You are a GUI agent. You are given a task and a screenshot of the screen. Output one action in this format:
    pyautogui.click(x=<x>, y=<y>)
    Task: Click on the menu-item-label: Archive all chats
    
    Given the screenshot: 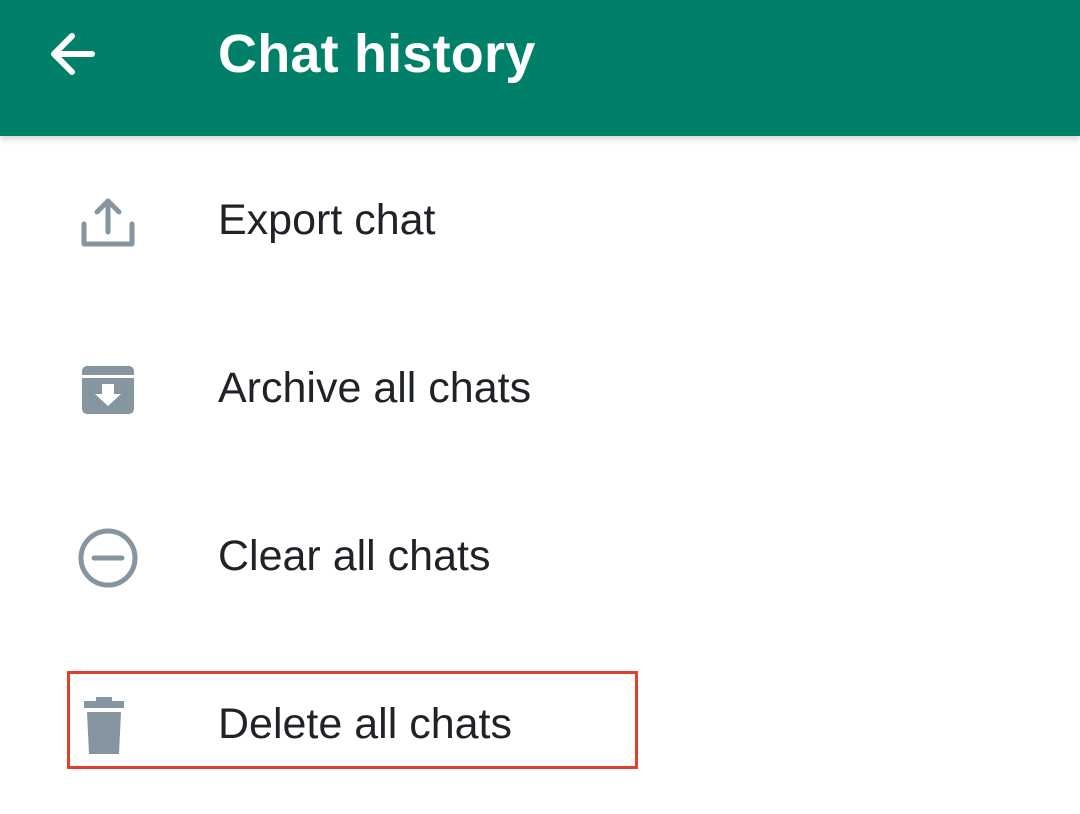 What is the action you would take?
    pyautogui.click(x=375, y=388)
    